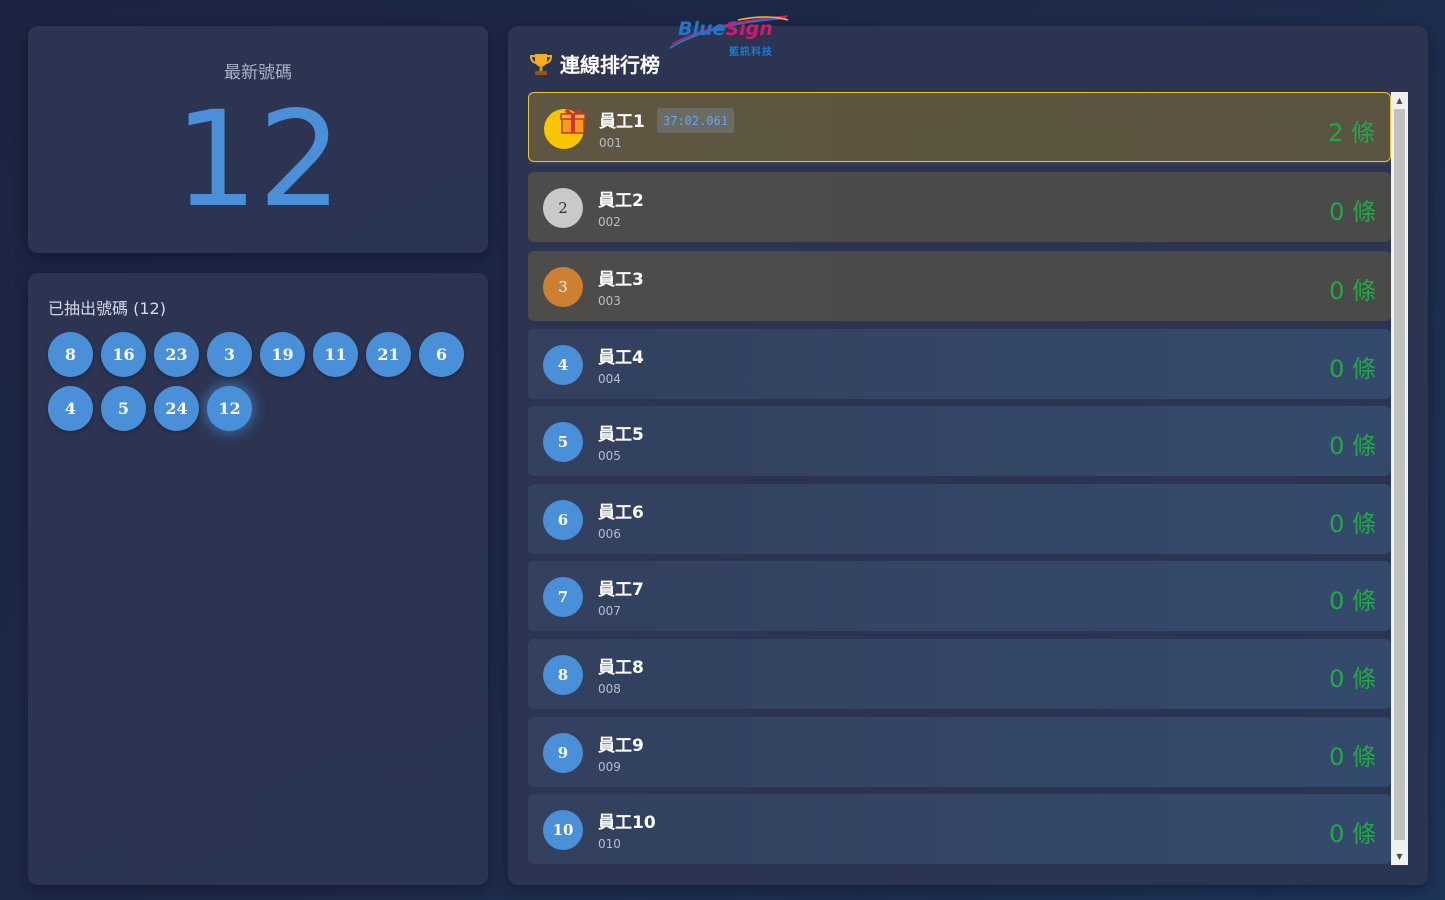 Image resolution: width=1445 pixels, height=900 pixels. Describe the element at coordinates (229, 354) in the screenshot. I see `drawn-ball: 3` at that location.